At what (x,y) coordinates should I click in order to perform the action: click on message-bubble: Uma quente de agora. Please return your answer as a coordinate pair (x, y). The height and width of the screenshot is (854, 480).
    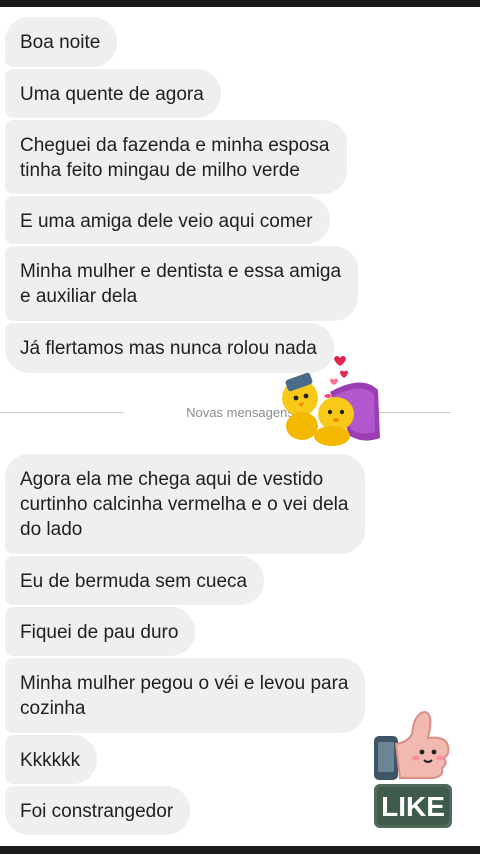
    Looking at the image, I should click on (113, 93).